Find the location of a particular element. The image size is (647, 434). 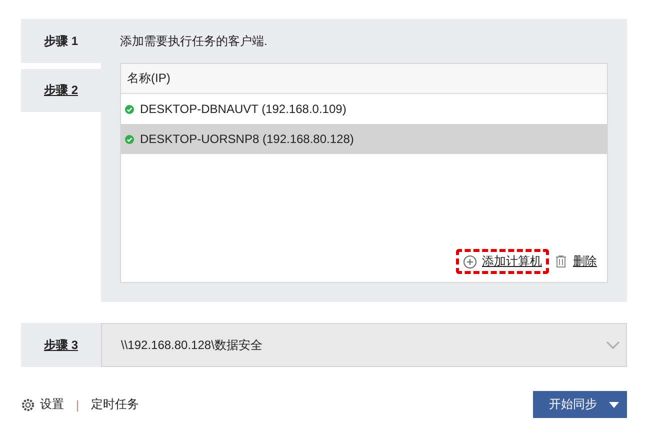

delete-button: 删除 is located at coordinates (585, 261).